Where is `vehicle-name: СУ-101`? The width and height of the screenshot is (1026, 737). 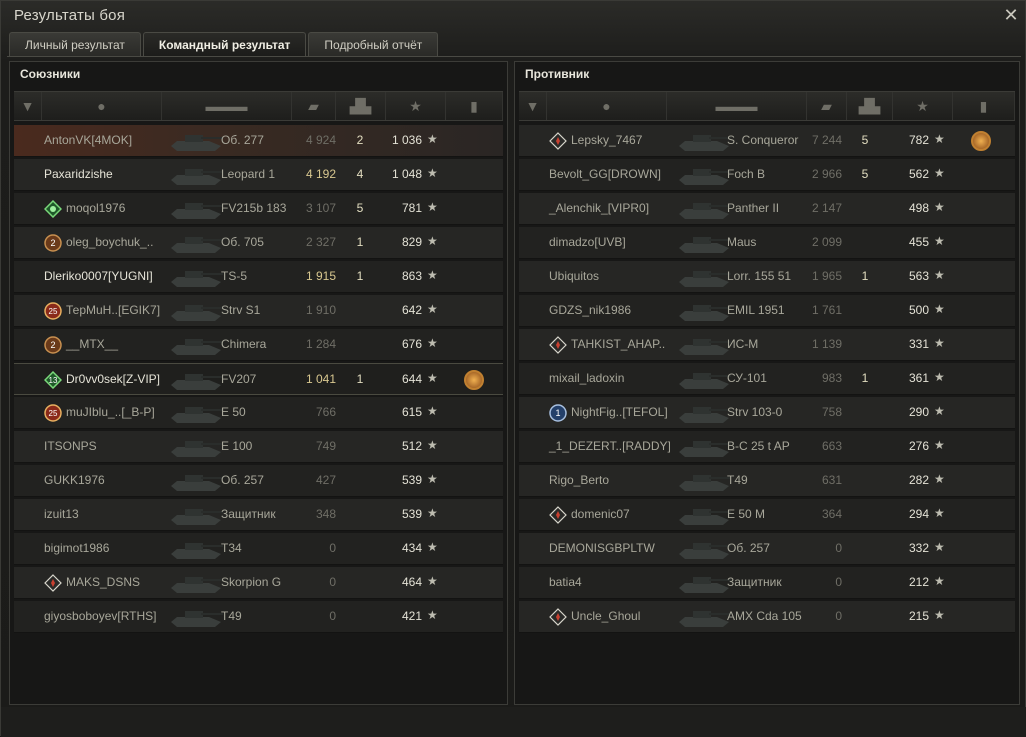
vehicle-name: СУ-101 is located at coordinates (747, 378).